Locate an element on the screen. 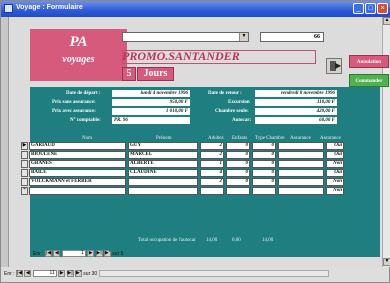 Image resolution: width=390 pixels, height=283 pixels. row1-nom: GARIAUD is located at coordinates (77, 146).